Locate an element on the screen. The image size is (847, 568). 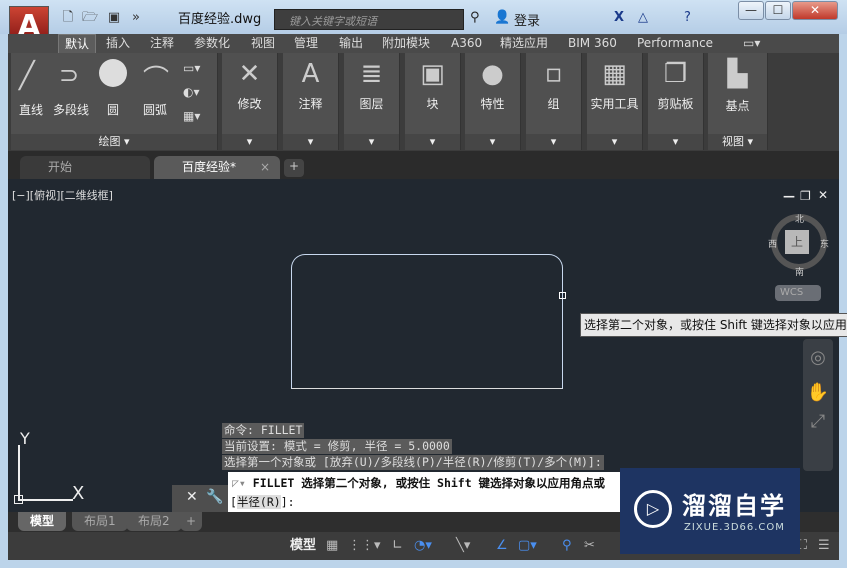
layers-icon: ≣ is located at coordinates (372, 74).